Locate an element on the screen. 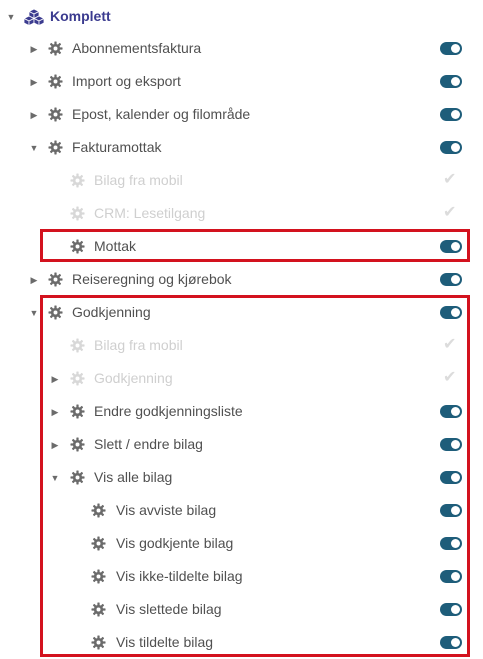 This screenshot has width=483, height=659. tree-row: Vis ikke-tildelte bilag is located at coordinates (241, 576).